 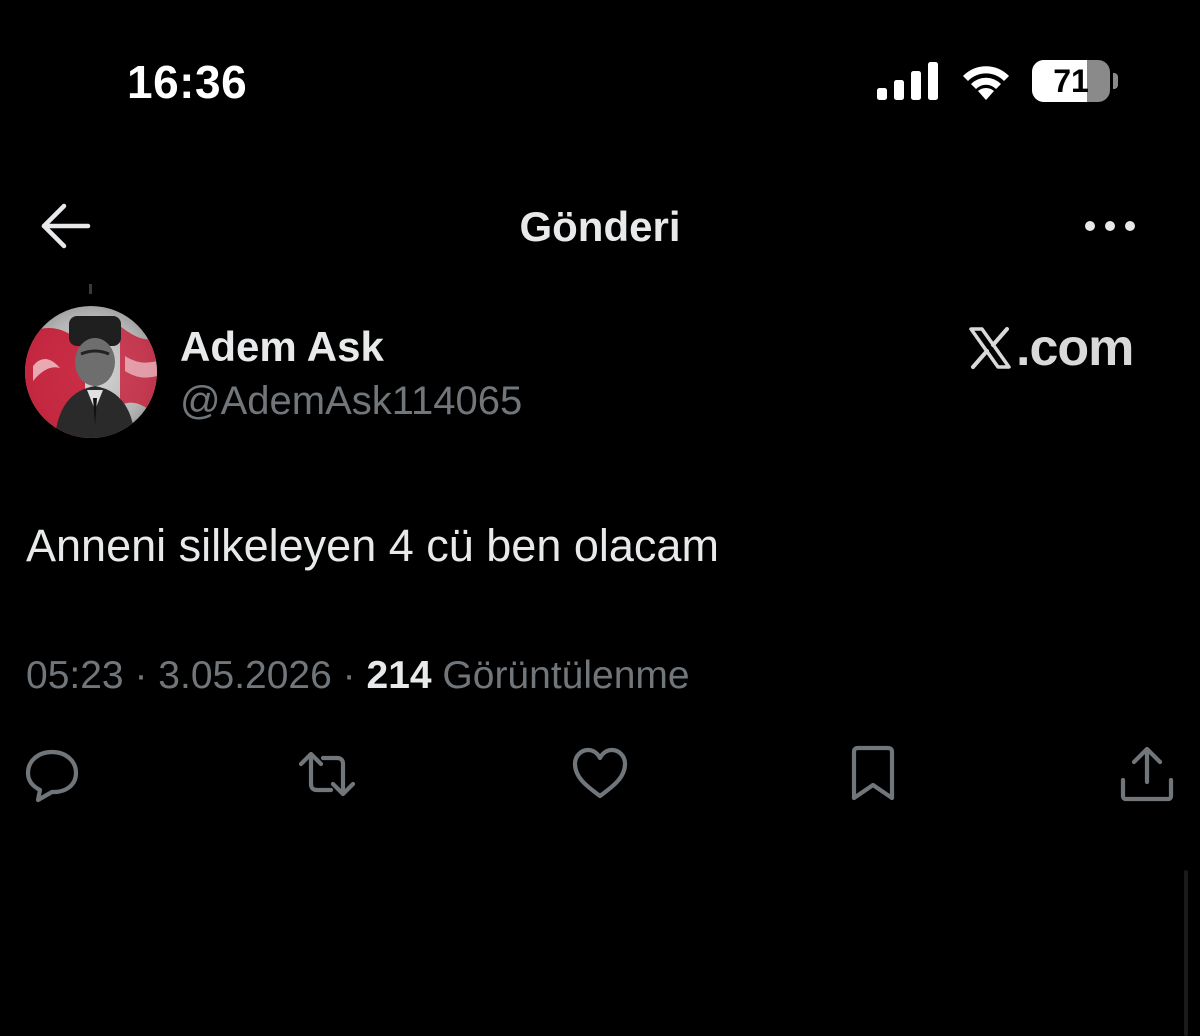 I want to click on watermark: .com, so click(x=1051, y=348).